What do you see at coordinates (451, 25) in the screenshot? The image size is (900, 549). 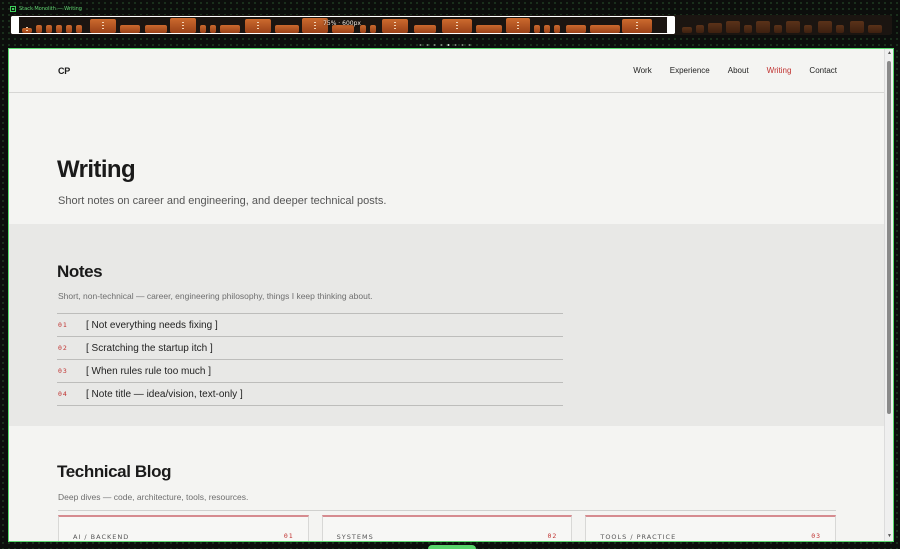 I see `preview-strip: 75% · 600px` at bounding box center [451, 25].